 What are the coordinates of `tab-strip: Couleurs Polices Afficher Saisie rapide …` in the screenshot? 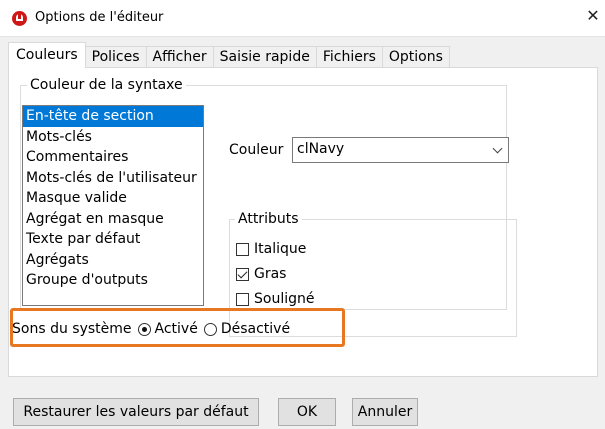 It's located at (229, 55).